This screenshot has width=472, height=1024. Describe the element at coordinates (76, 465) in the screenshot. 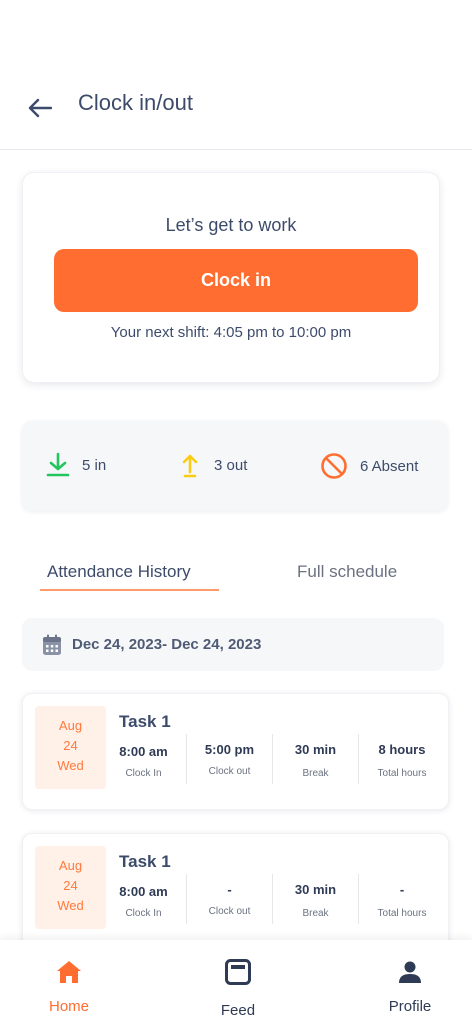

I see `stat-in: 5 in` at that location.